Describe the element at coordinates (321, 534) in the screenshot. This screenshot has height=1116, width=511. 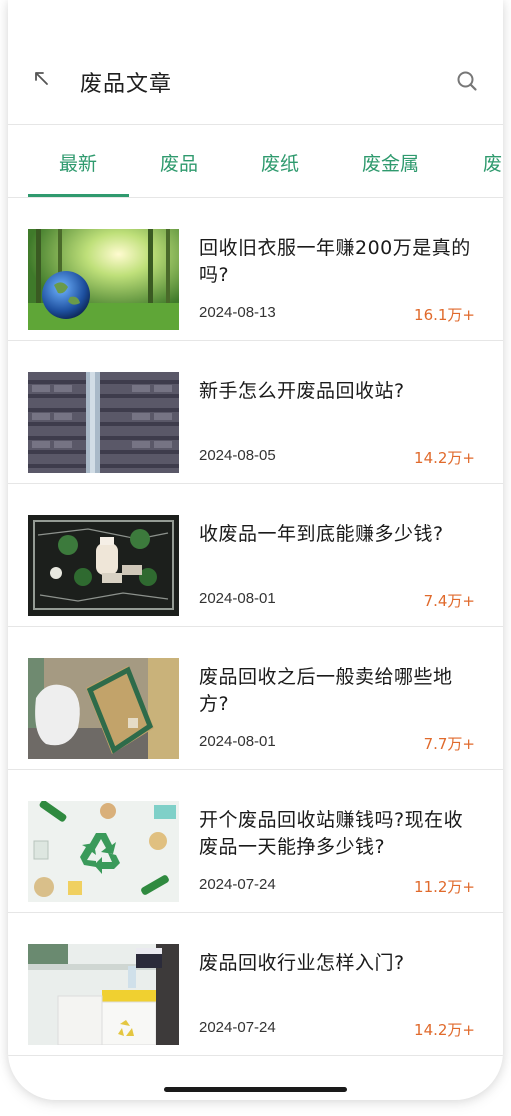
I see `article-title: 收废品一年到底能赚多少钱?` at that location.